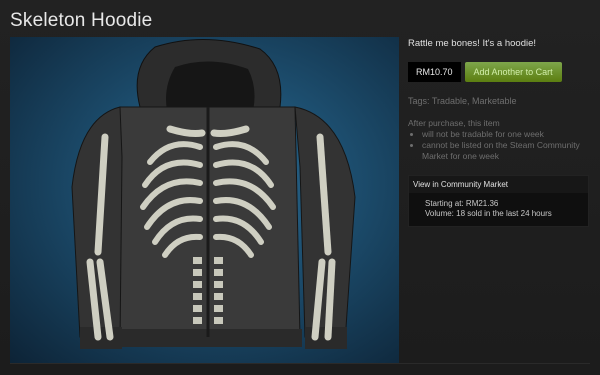 The height and width of the screenshot is (375, 600). What do you see at coordinates (488, 213) in the screenshot?
I see `sales-volume: Volume: 18 sold in the last 24 hours` at bounding box center [488, 213].